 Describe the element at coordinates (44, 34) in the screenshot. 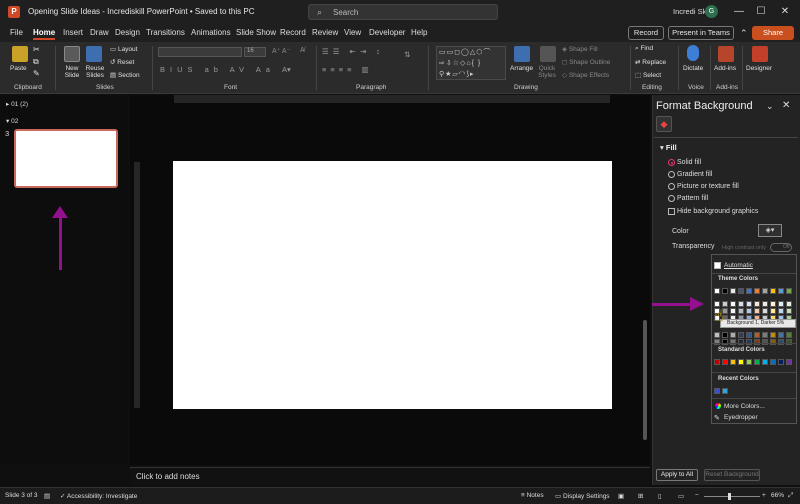

I see `tab-home: Home` at that location.